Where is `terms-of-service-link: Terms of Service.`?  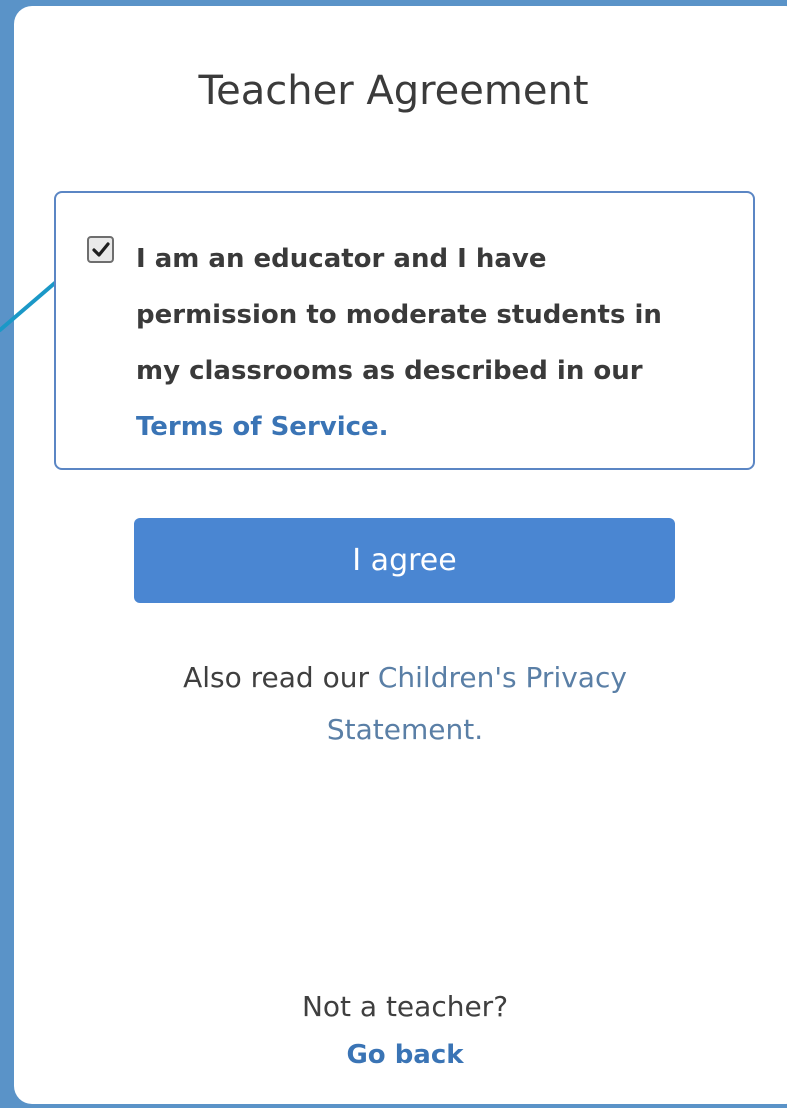
terms-of-service-link: Terms of Service. is located at coordinates (262, 427).